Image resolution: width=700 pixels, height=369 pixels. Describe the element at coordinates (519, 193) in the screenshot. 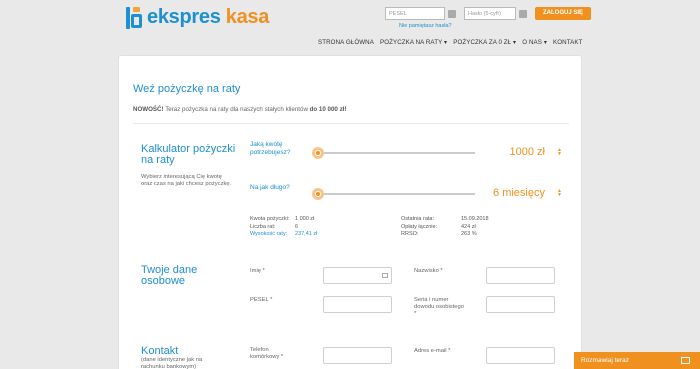

I see `term-value: 6 miesięcy` at that location.